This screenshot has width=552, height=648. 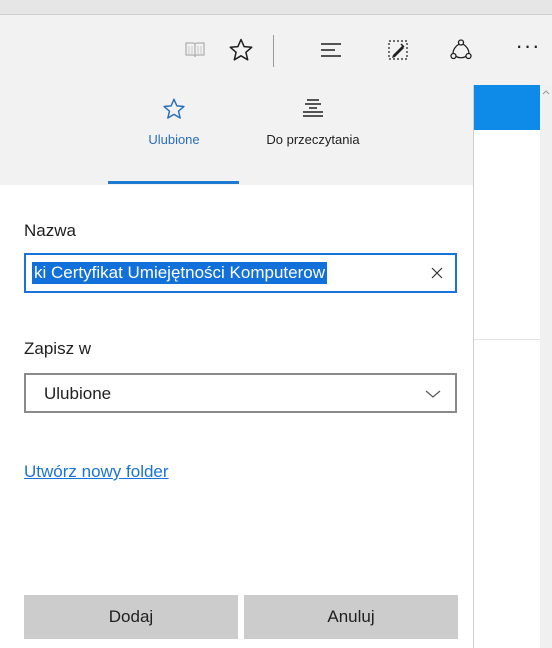 I want to click on toolbar-separator, so click(x=273, y=51).